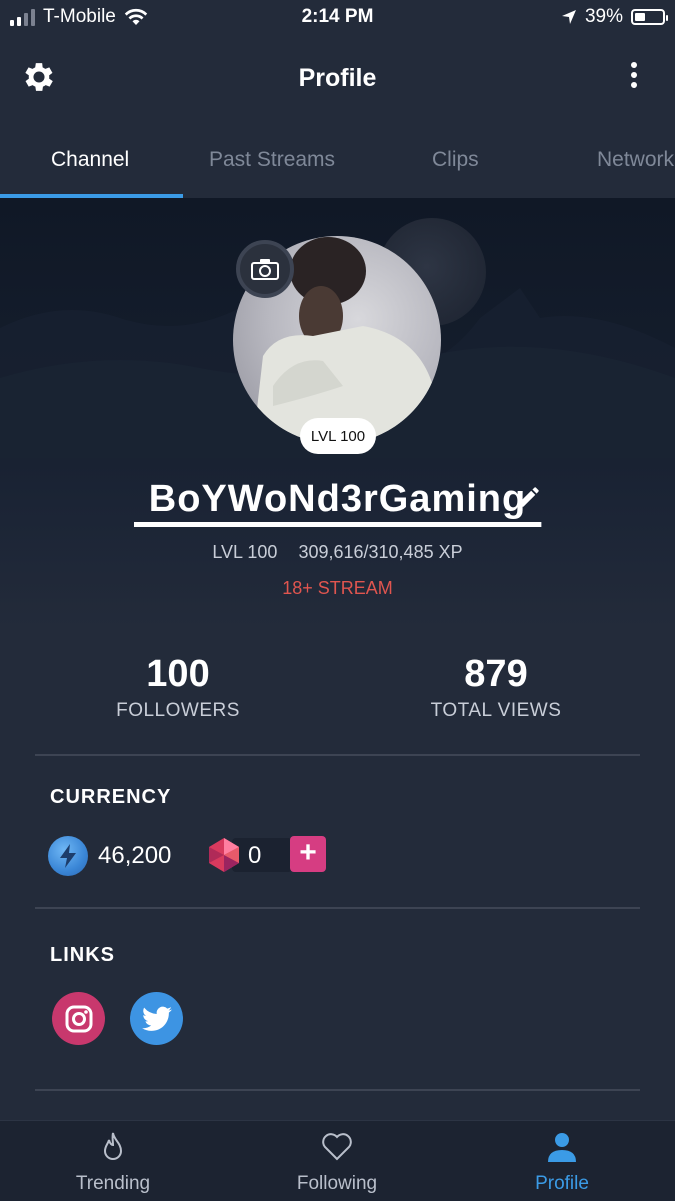 Image resolution: width=675 pixels, height=1201 pixels. I want to click on add-gems-button: +, so click(308, 854).